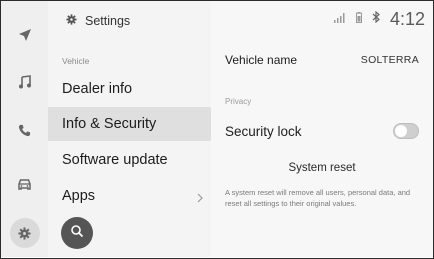 This screenshot has width=434, height=259. I want to click on settings-header: Settings, so click(98, 21).